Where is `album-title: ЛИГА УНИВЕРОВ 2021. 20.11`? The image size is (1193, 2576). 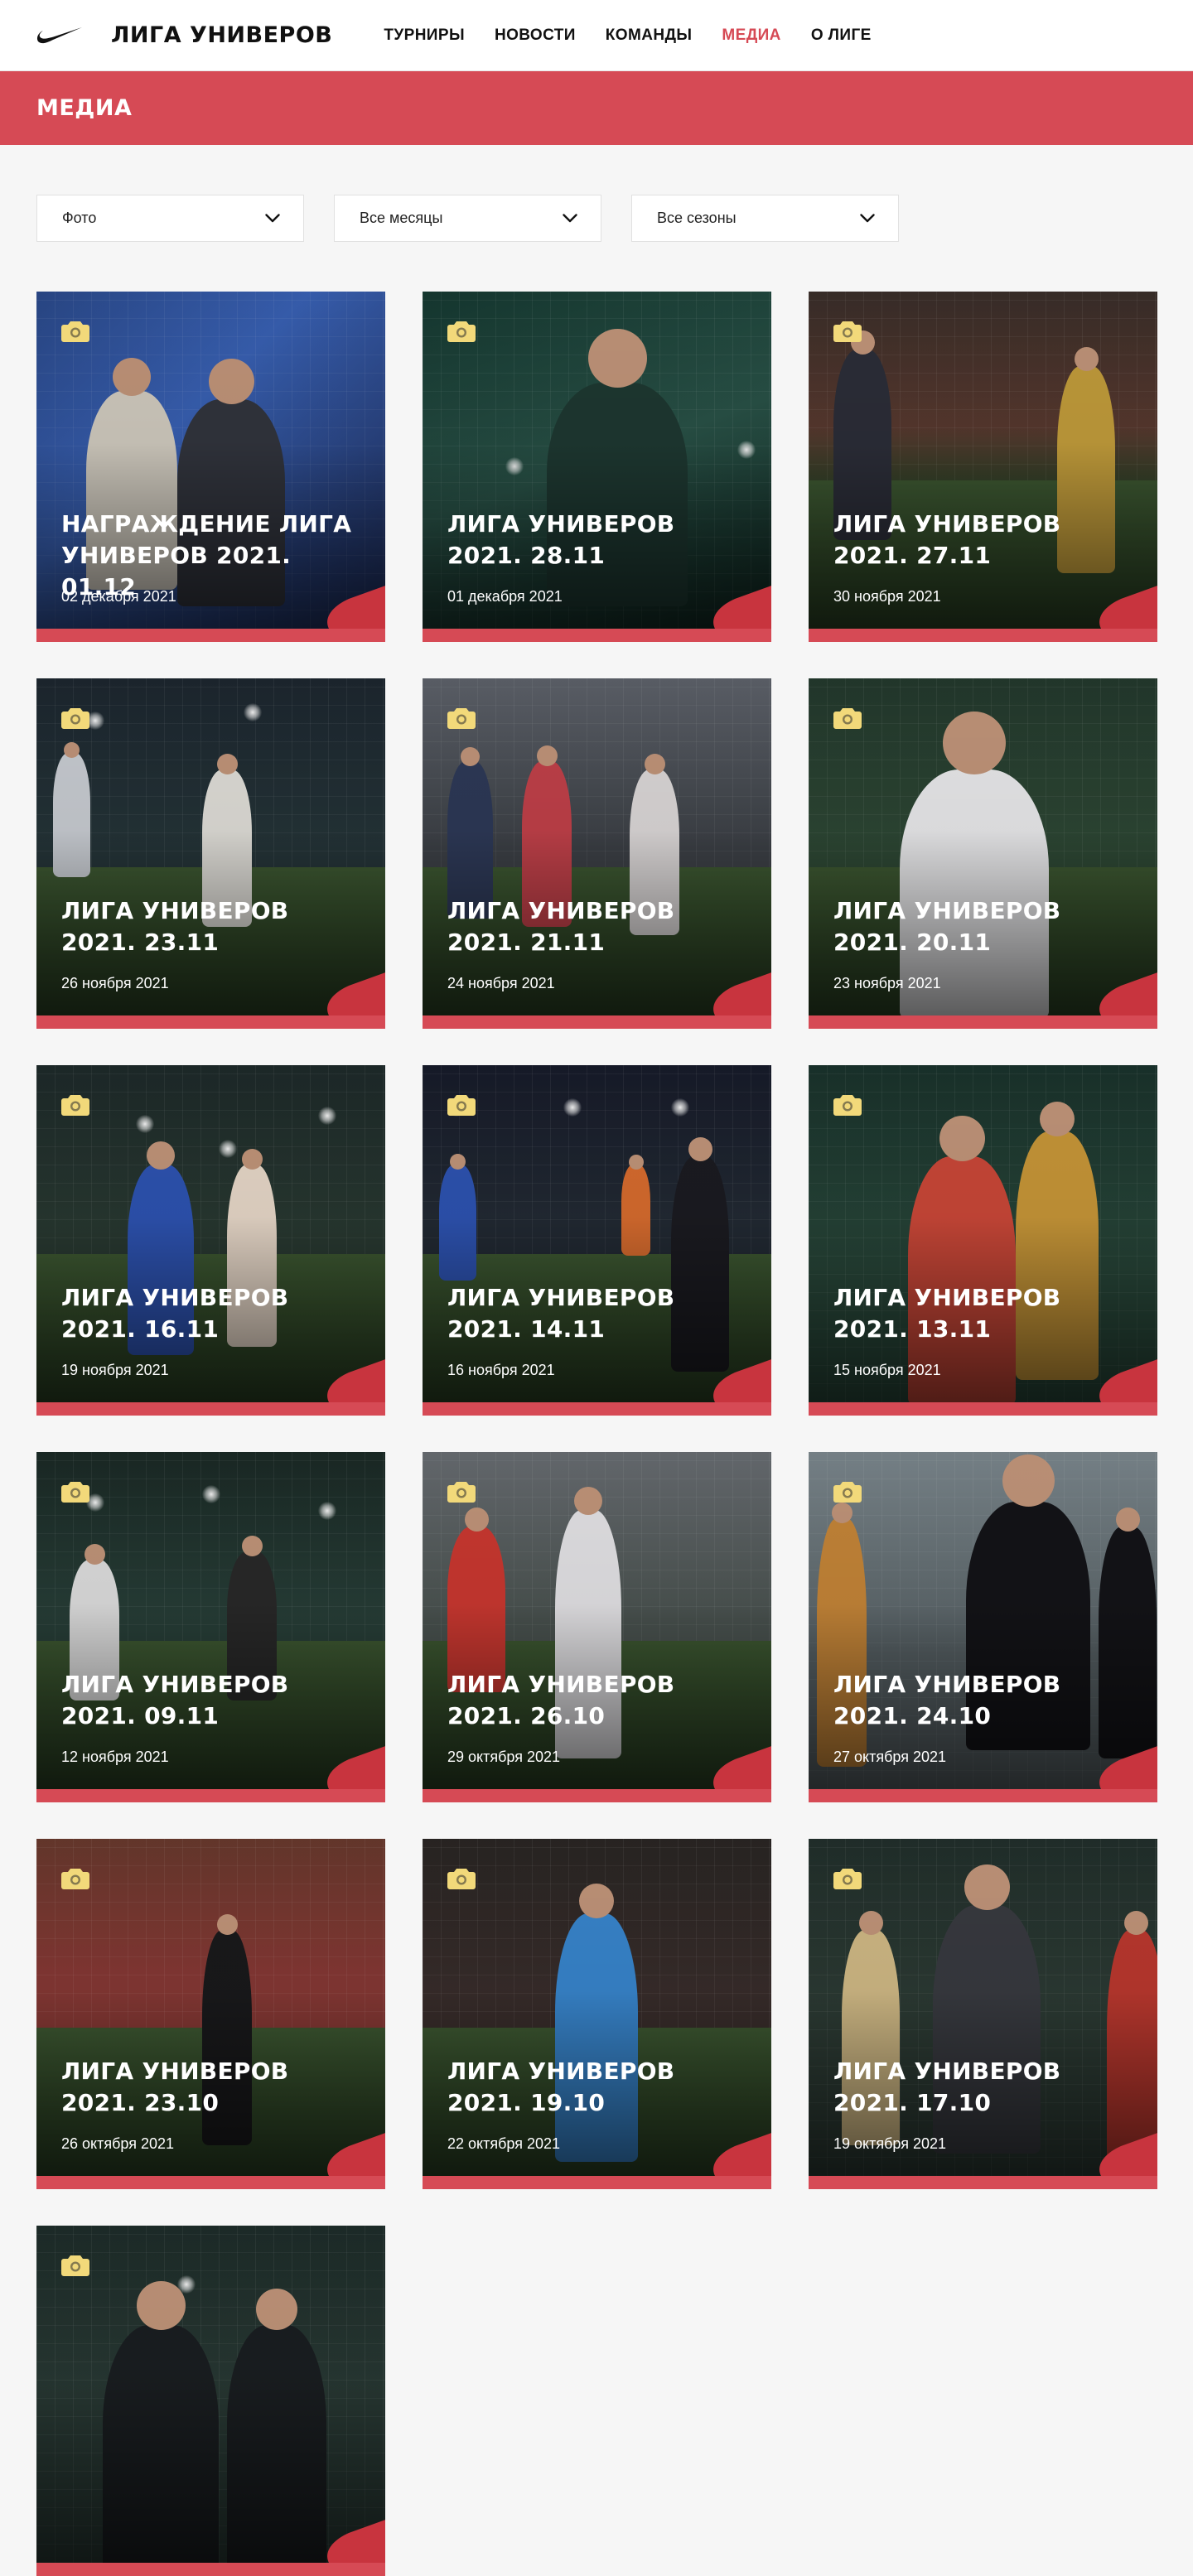
album-title: ЛИГА УНИВЕРОВ 2021. 20.11 is located at coordinates (984, 927).